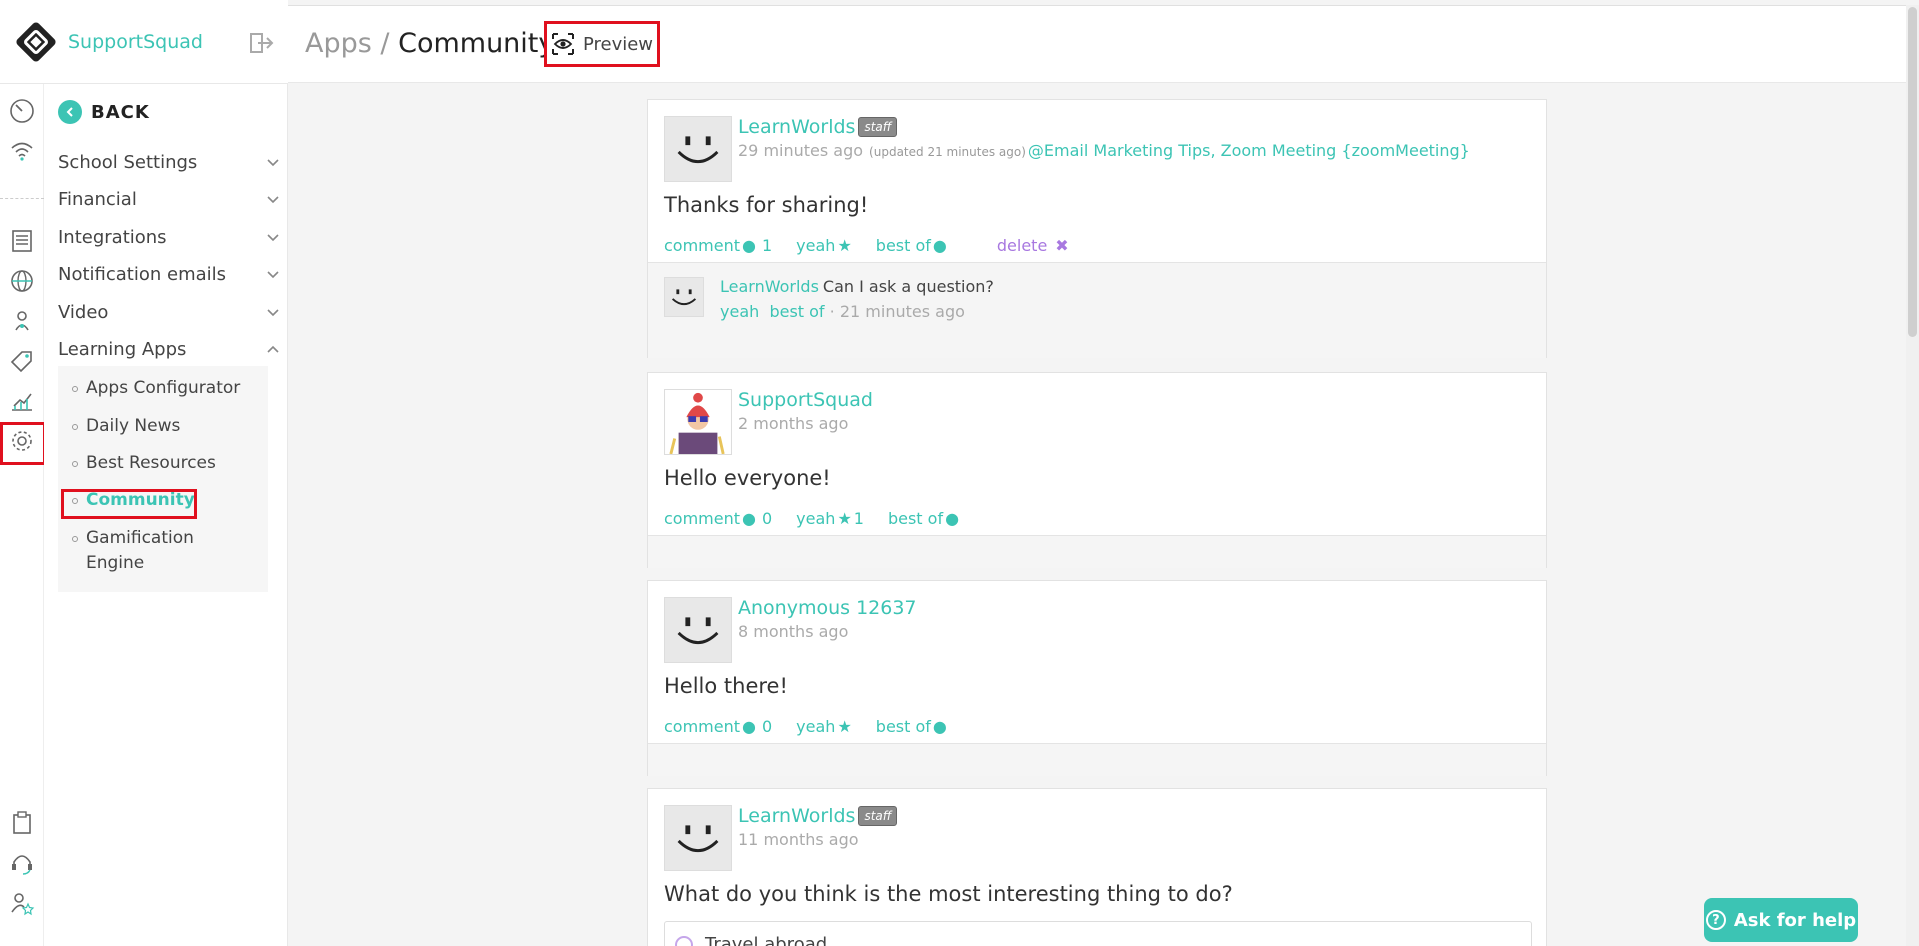 The width and height of the screenshot is (1919, 946). Describe the element at coordinates (1103, 44) in the screenshot. I see `page-header: Apps / Community Preview` at that location.